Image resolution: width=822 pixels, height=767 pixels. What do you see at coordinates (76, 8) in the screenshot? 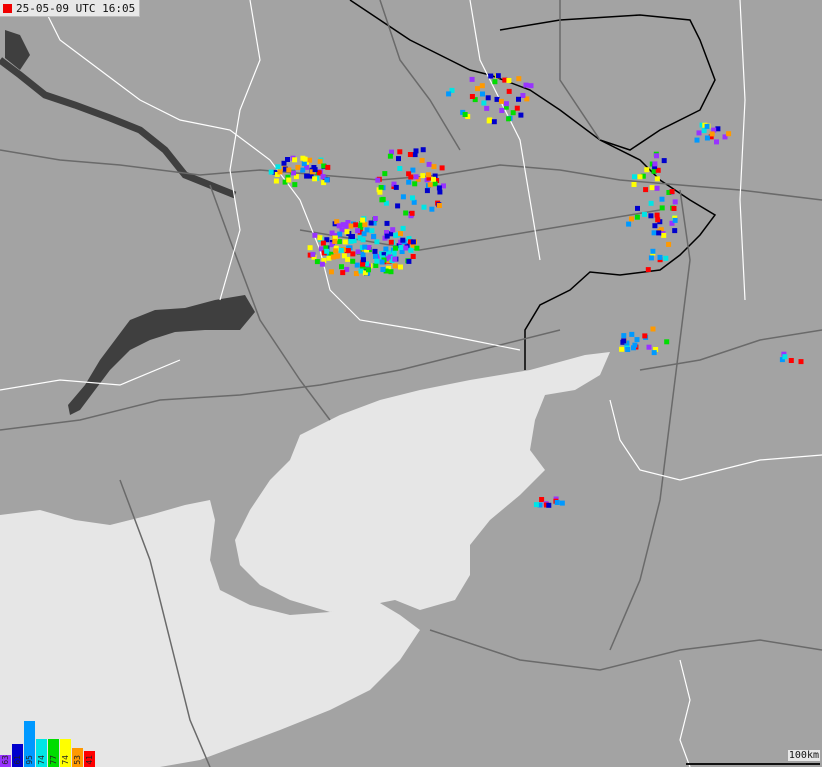
I see `timestamp-text: 25-05-09 UTC 16:05` at bounding box center [76, 8].